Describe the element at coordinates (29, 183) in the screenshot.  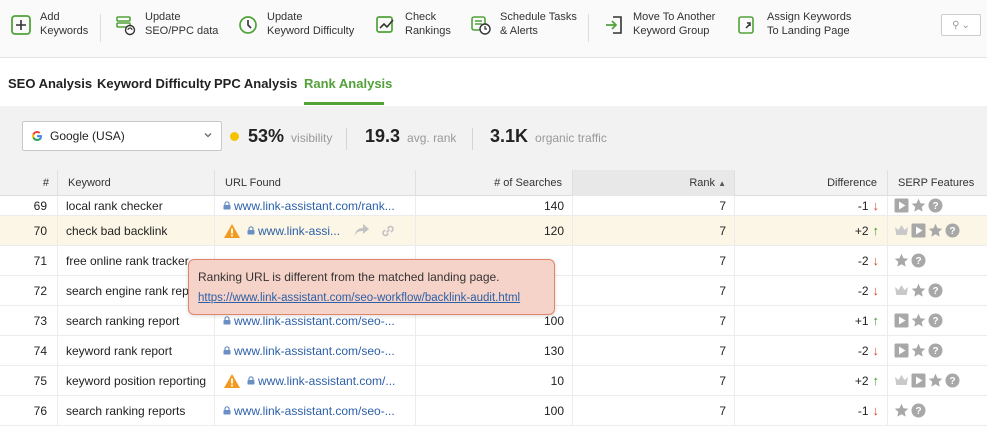
I see `column-header-number: #` at that location.